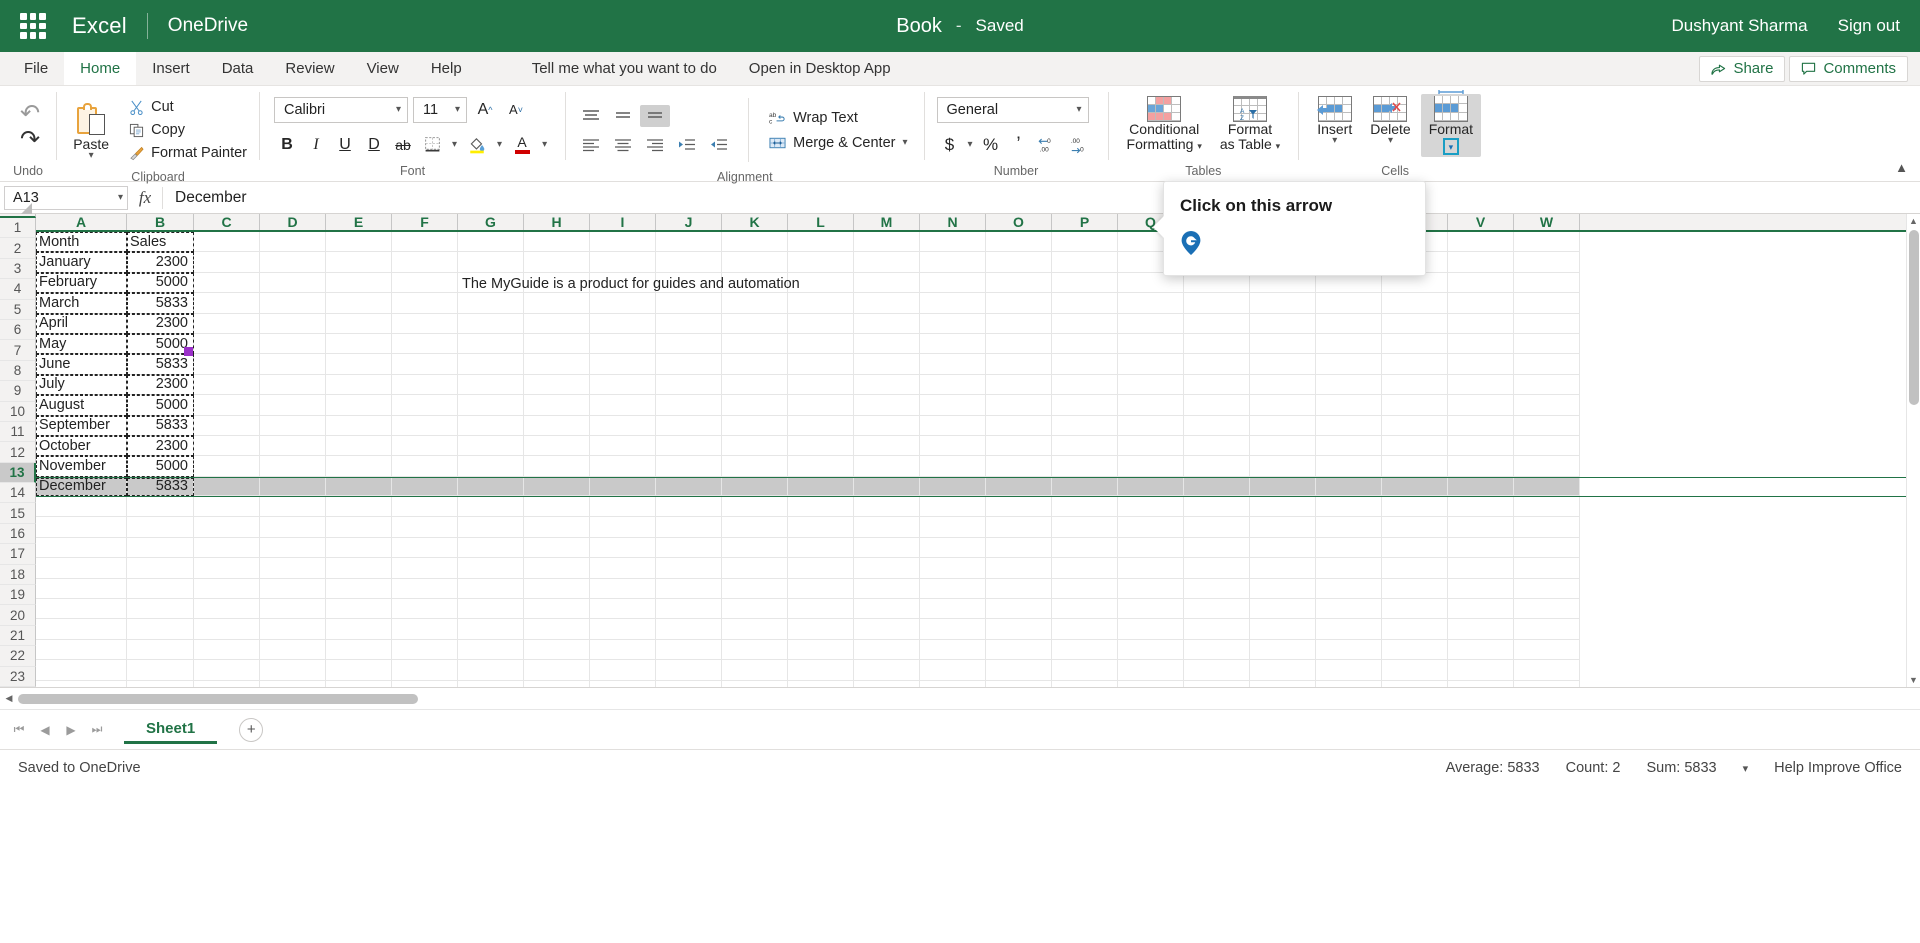 This screenshot has width=1920, height=943. Describe the element at coordinates (18, 432) in the screenshot. I see `row-header-11: 11` at that location.